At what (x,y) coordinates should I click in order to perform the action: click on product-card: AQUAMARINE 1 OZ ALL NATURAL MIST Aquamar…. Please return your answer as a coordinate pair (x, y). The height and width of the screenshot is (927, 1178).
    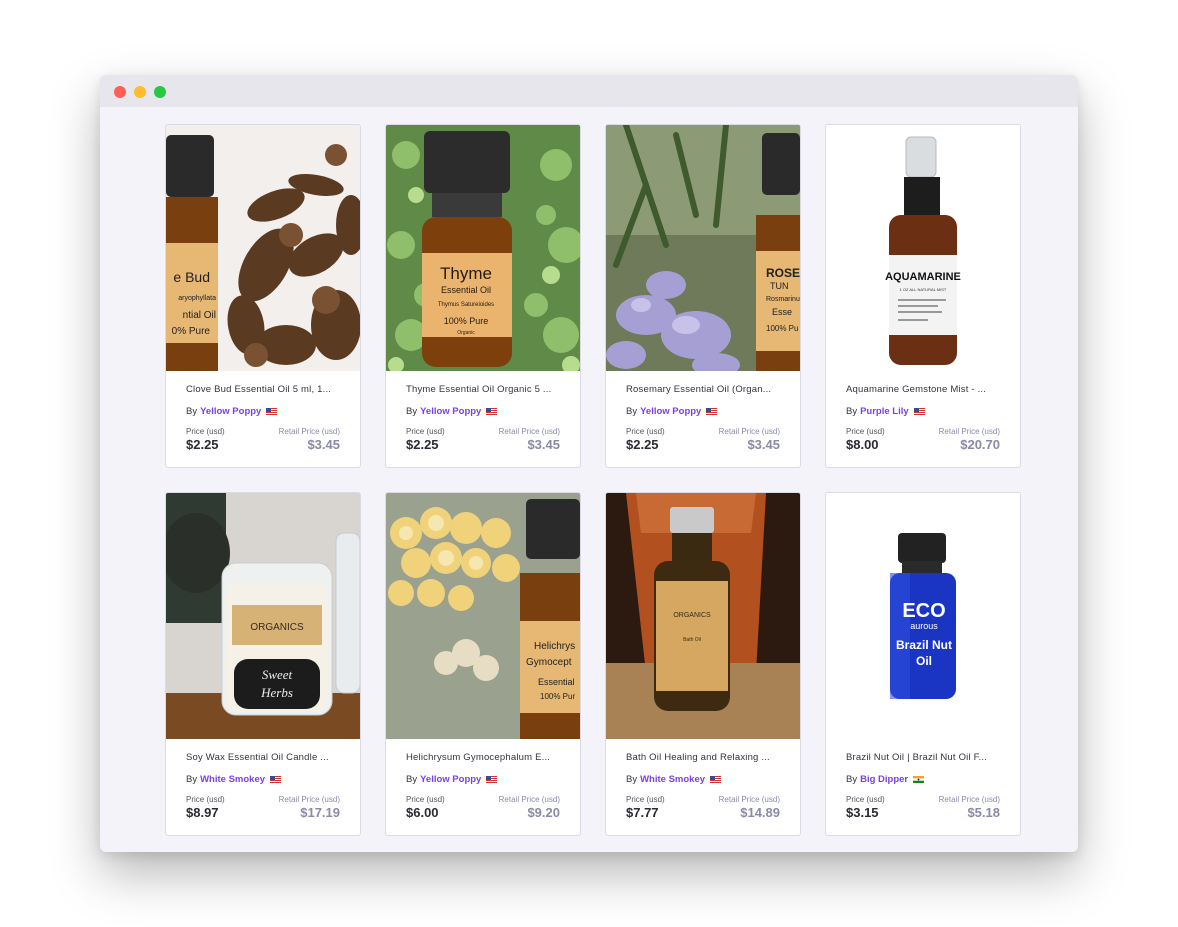
    Looking at the image, I should click on (923, 296).